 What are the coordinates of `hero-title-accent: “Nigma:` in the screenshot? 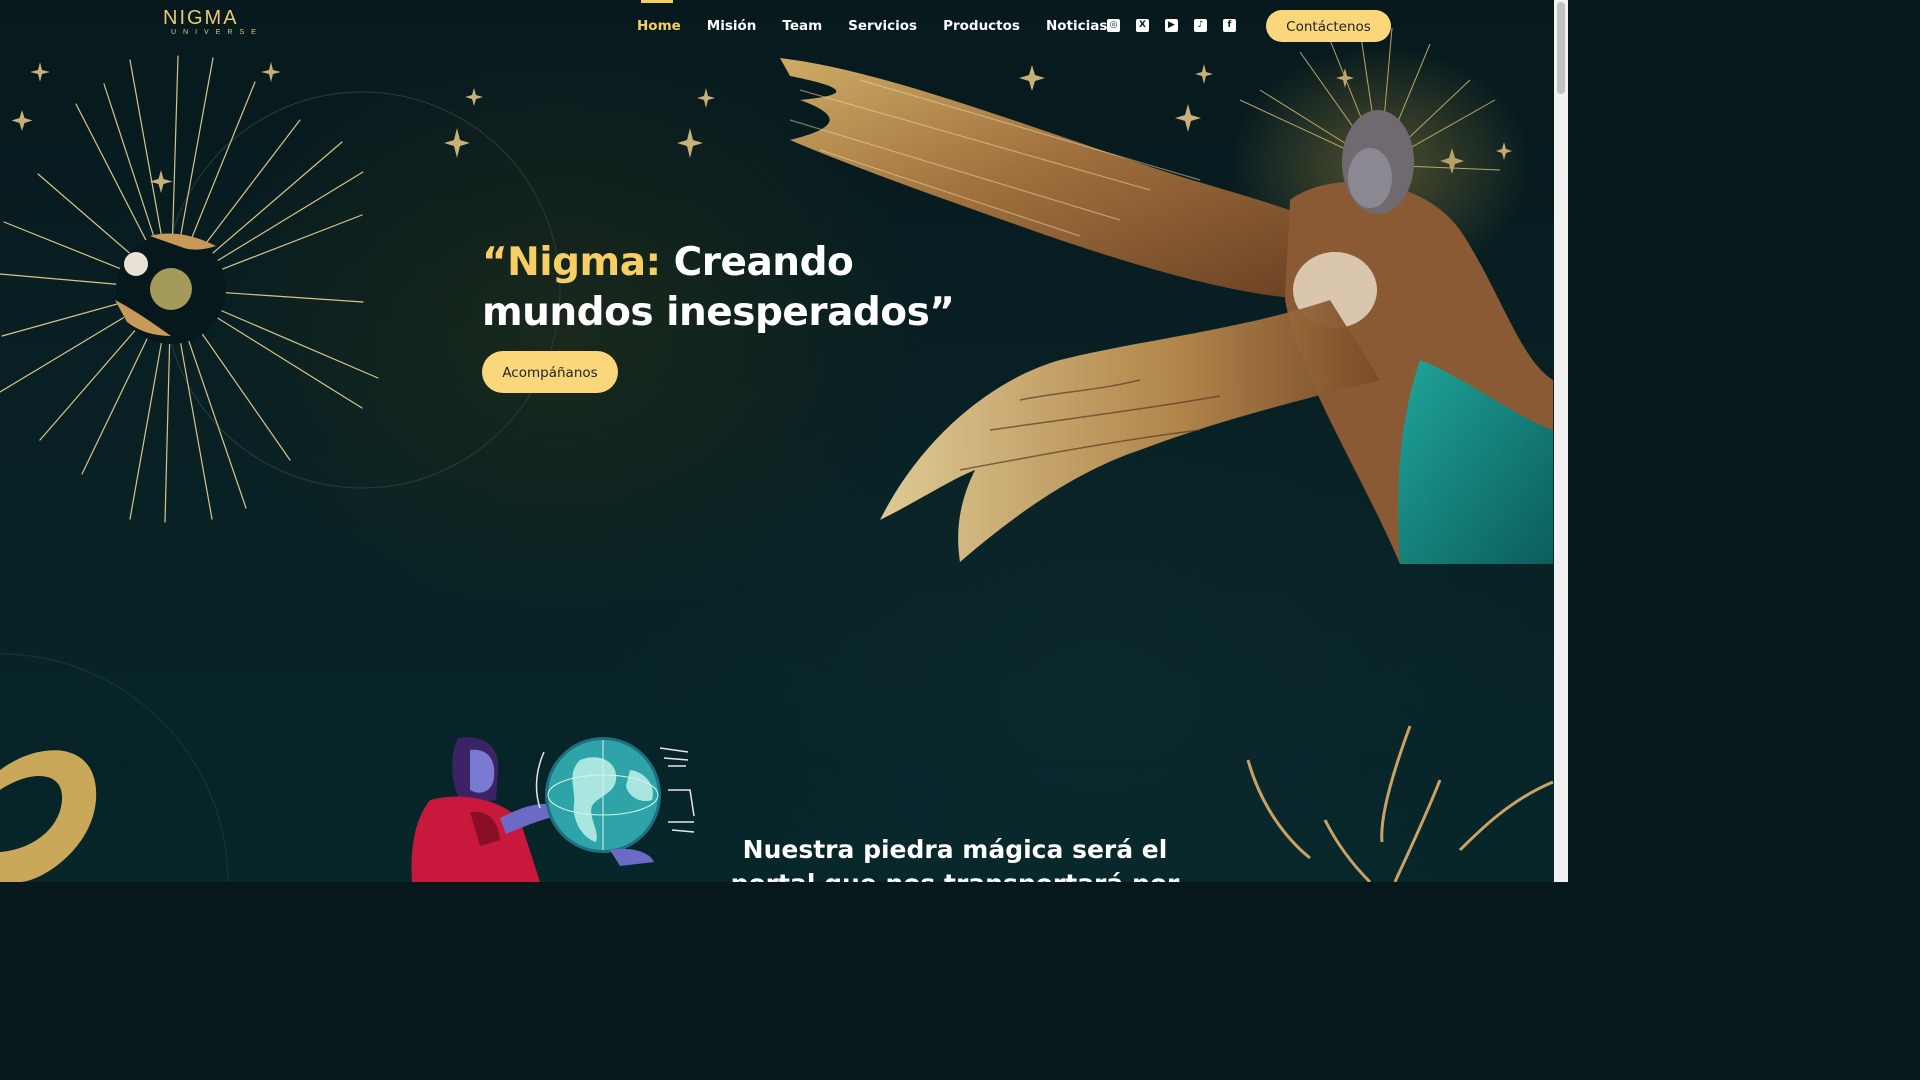 It's located at (571, 262).